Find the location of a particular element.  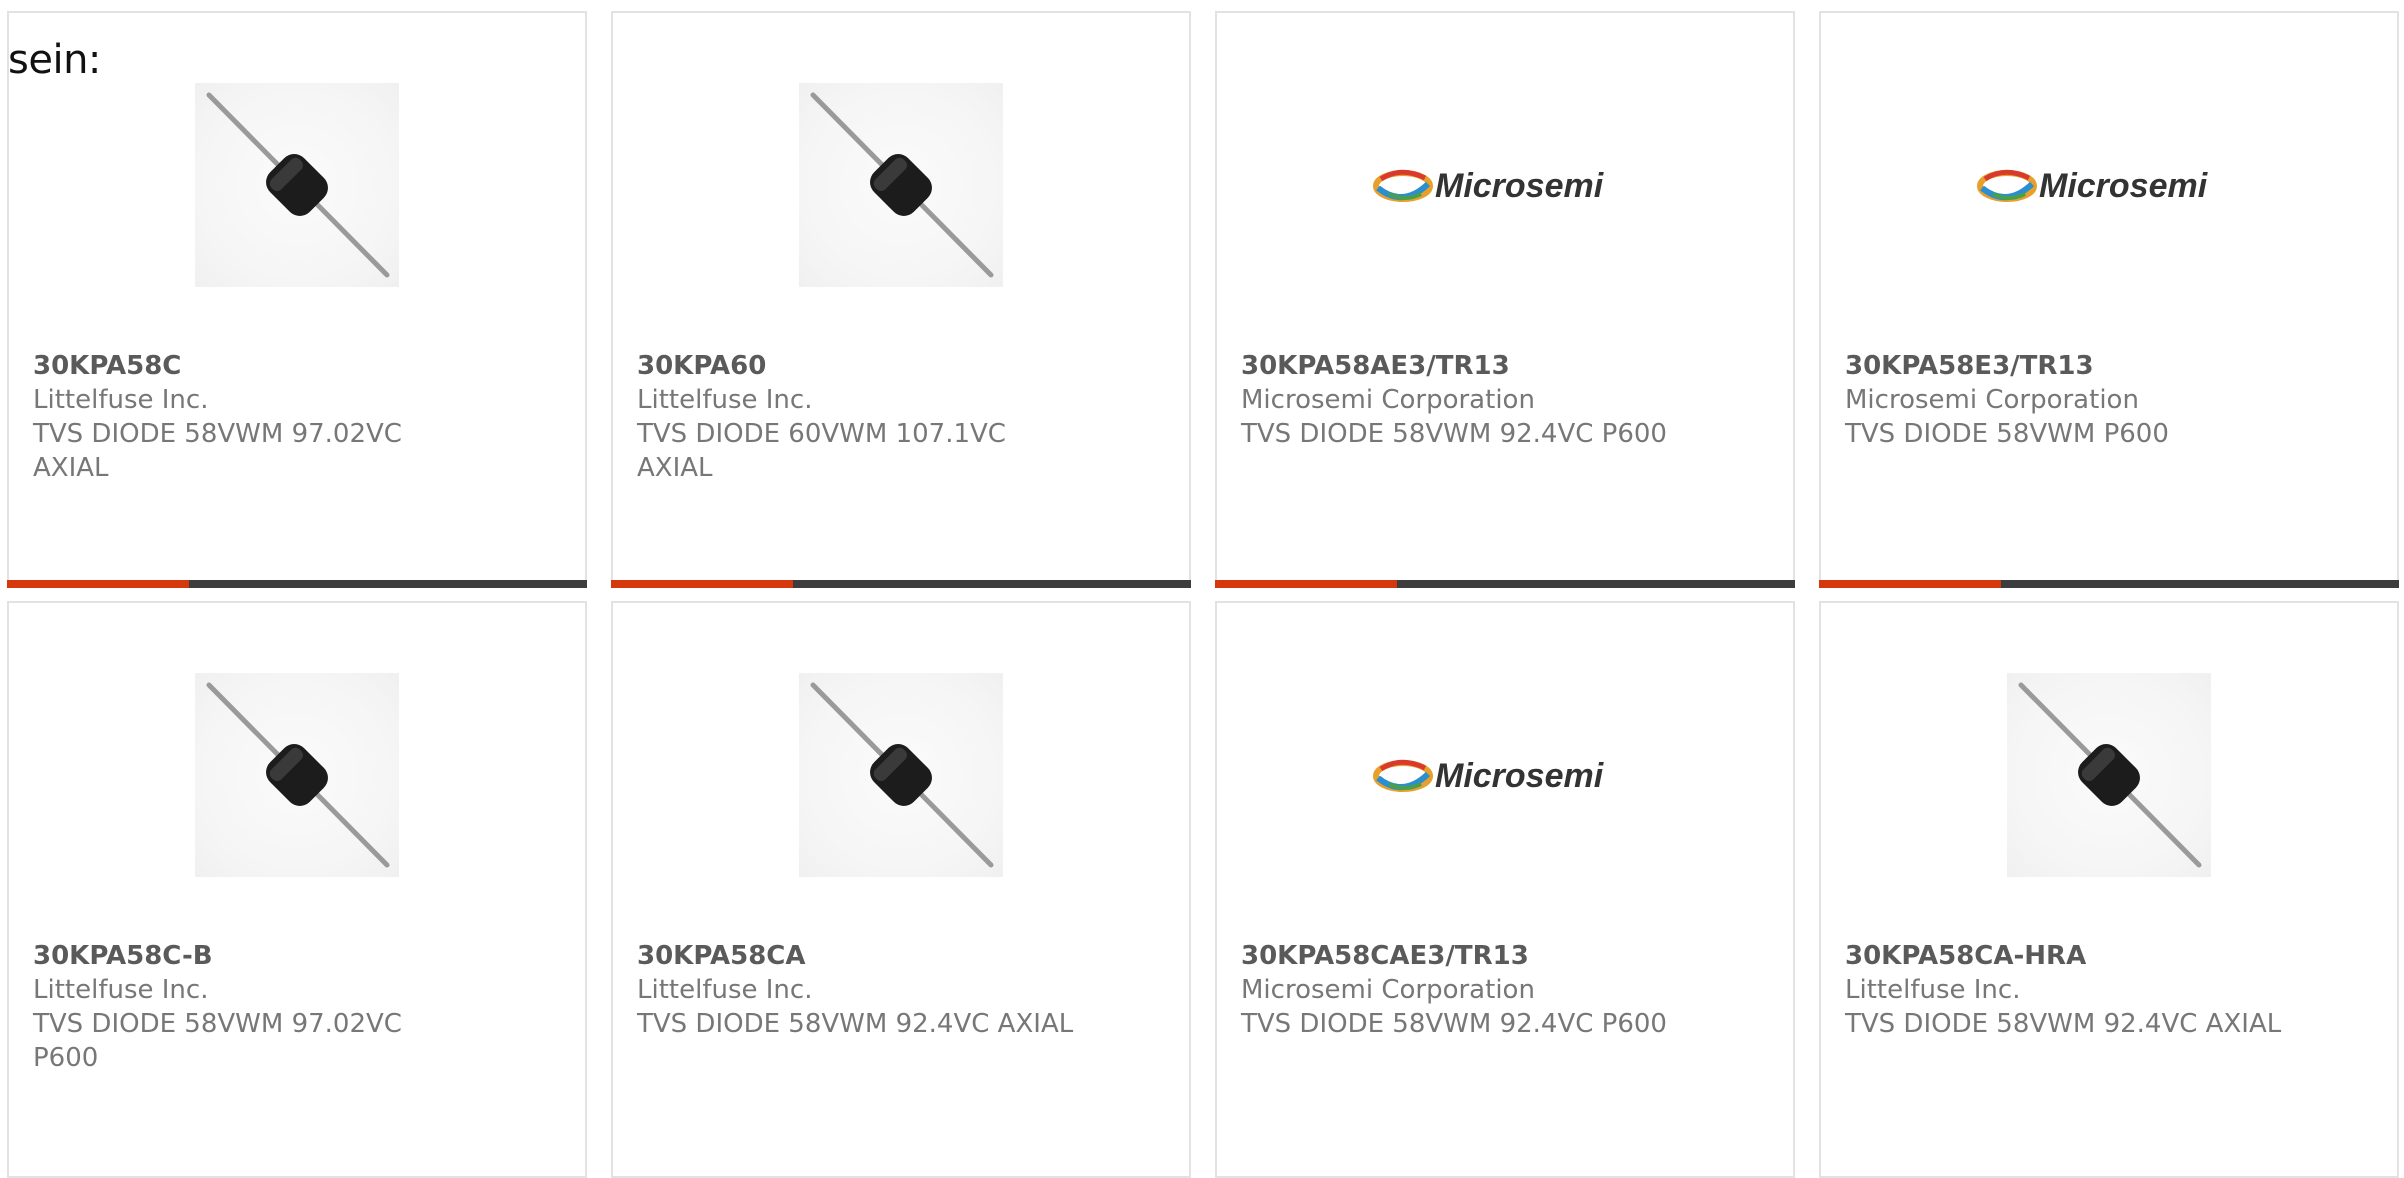

product-description: TVS DIODE 58VWM 97.02VC AXIAL is located at coordinates (217, 451).